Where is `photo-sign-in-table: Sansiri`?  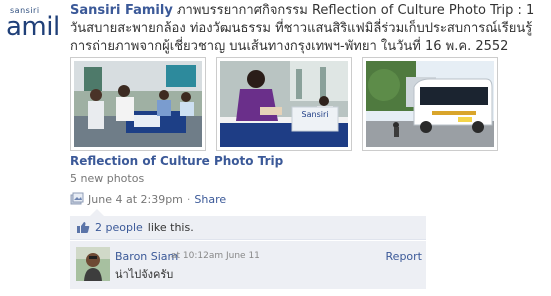 photo-sign-in-table: Sansiri is located at coordinates (284, 104).